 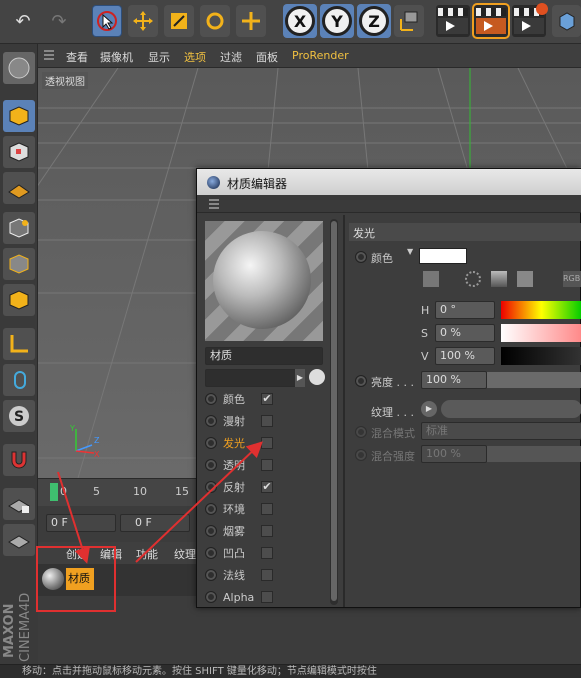 I want to click on value-field: 100 %, so click(x=465, y=356).